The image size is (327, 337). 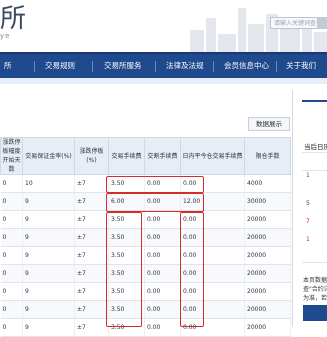 I want to click on column-header: 交割手续费, so click(x=162, y=156).